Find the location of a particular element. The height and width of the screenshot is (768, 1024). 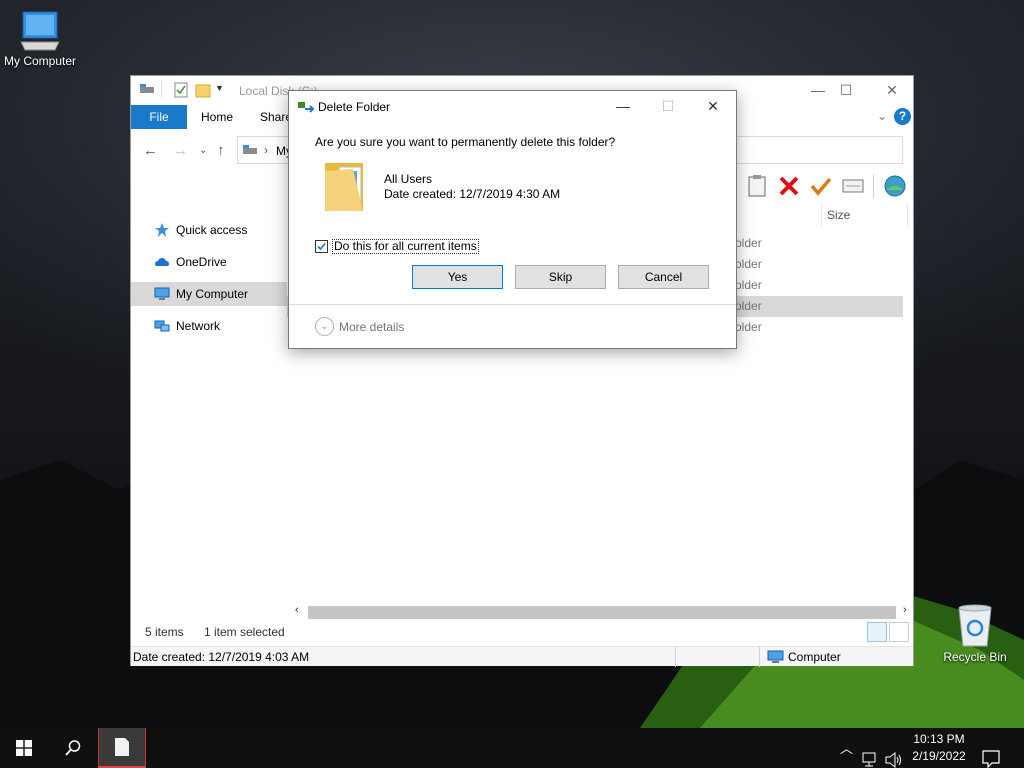

delete-x-icon is located at coordinates (789, 186).